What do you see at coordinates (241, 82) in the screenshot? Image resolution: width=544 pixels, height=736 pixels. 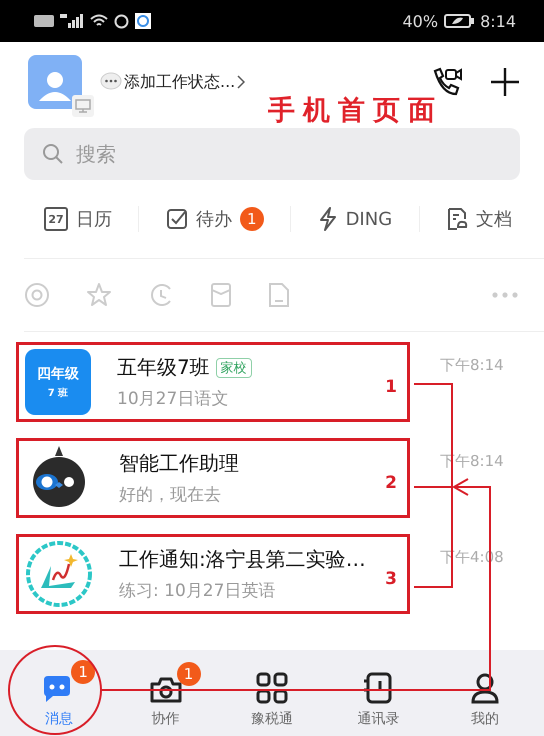 I see `chevron-icon` at bounding box center [241, 82].